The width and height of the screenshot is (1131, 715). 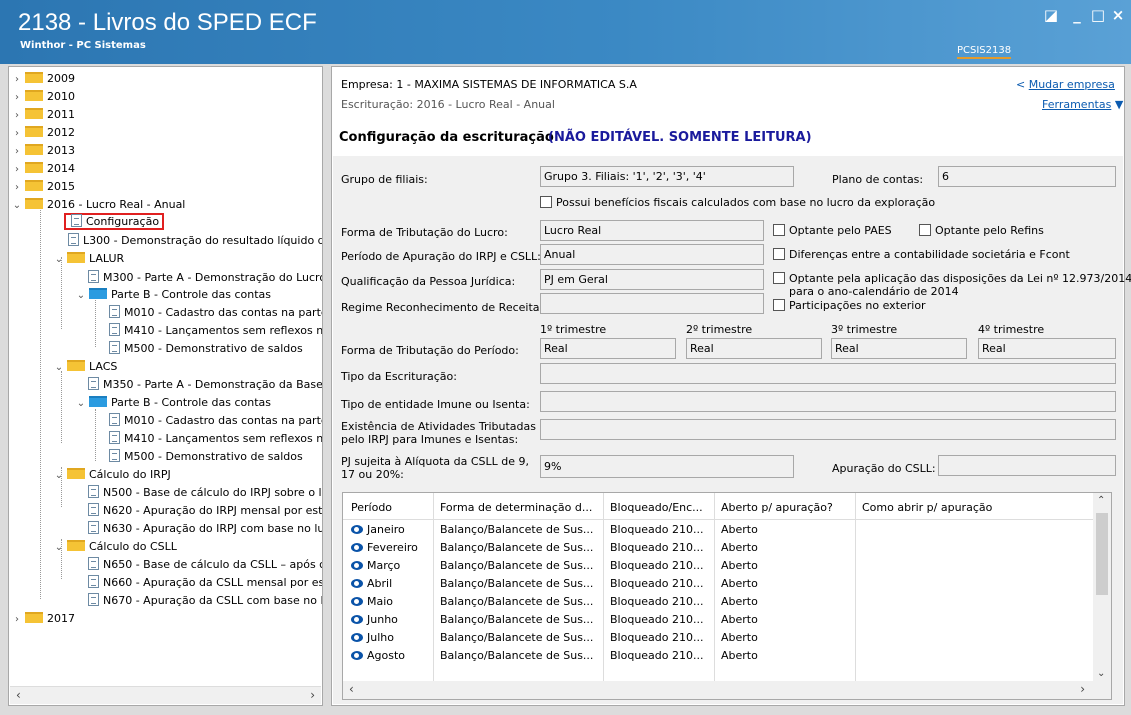 What do you see at coordinates (204, 565) in the screenshot?
I see `tree-item-n650: N650 - Base de cálculo da CSLL – após co` at bounding box center [204, 565].